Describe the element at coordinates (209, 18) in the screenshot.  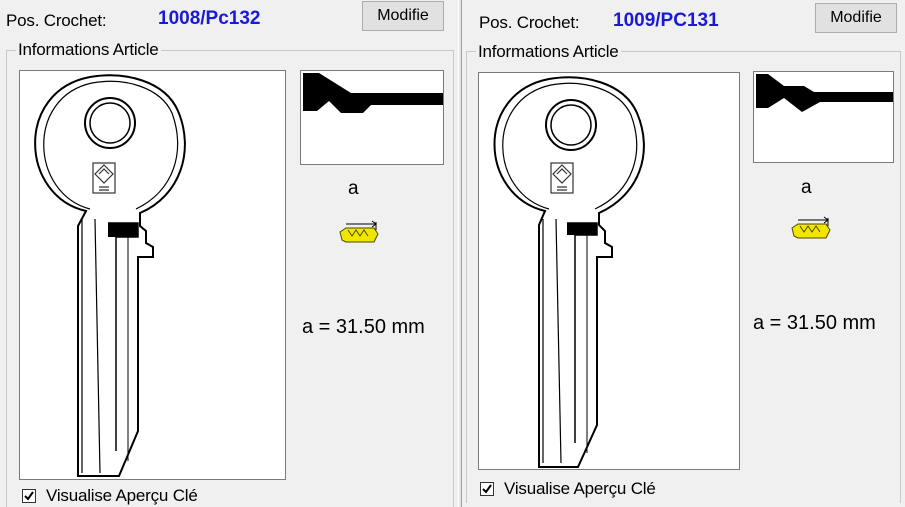
I see `pos-crochet-value: 1008/Pc132` at that location.